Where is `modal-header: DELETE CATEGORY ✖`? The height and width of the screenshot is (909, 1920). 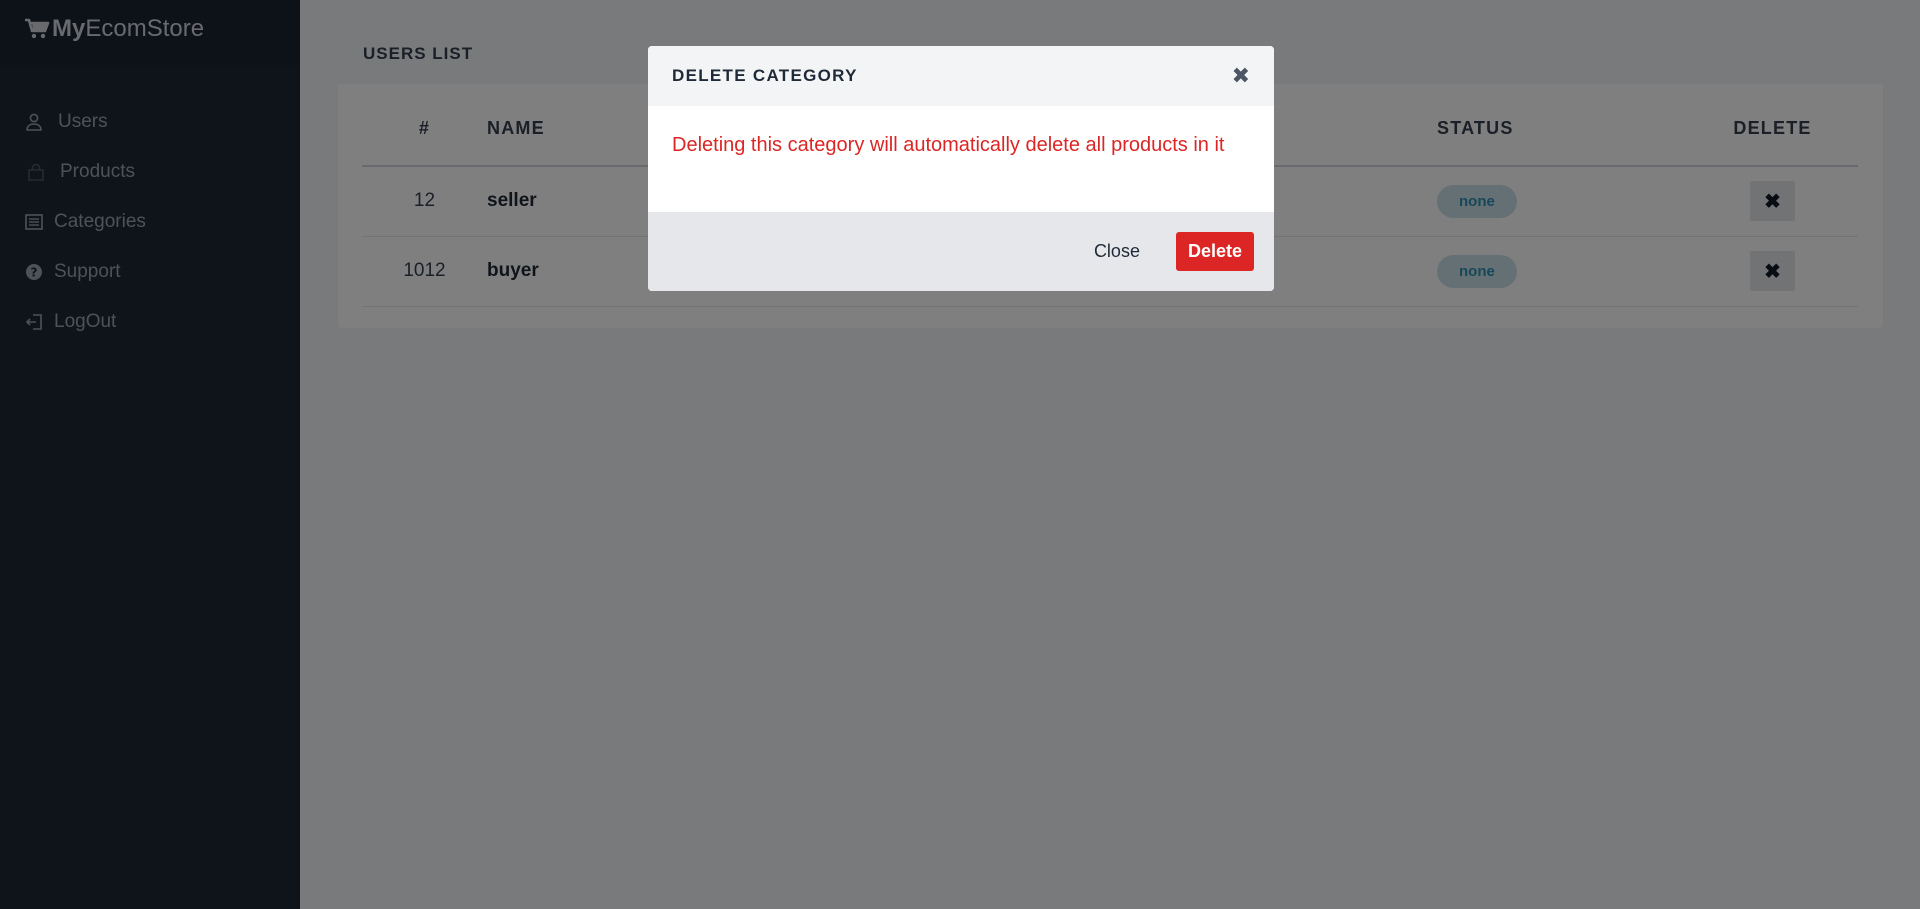
modal-header: DELETE CATEGORY ✖ is located at coordinates (961, 76).